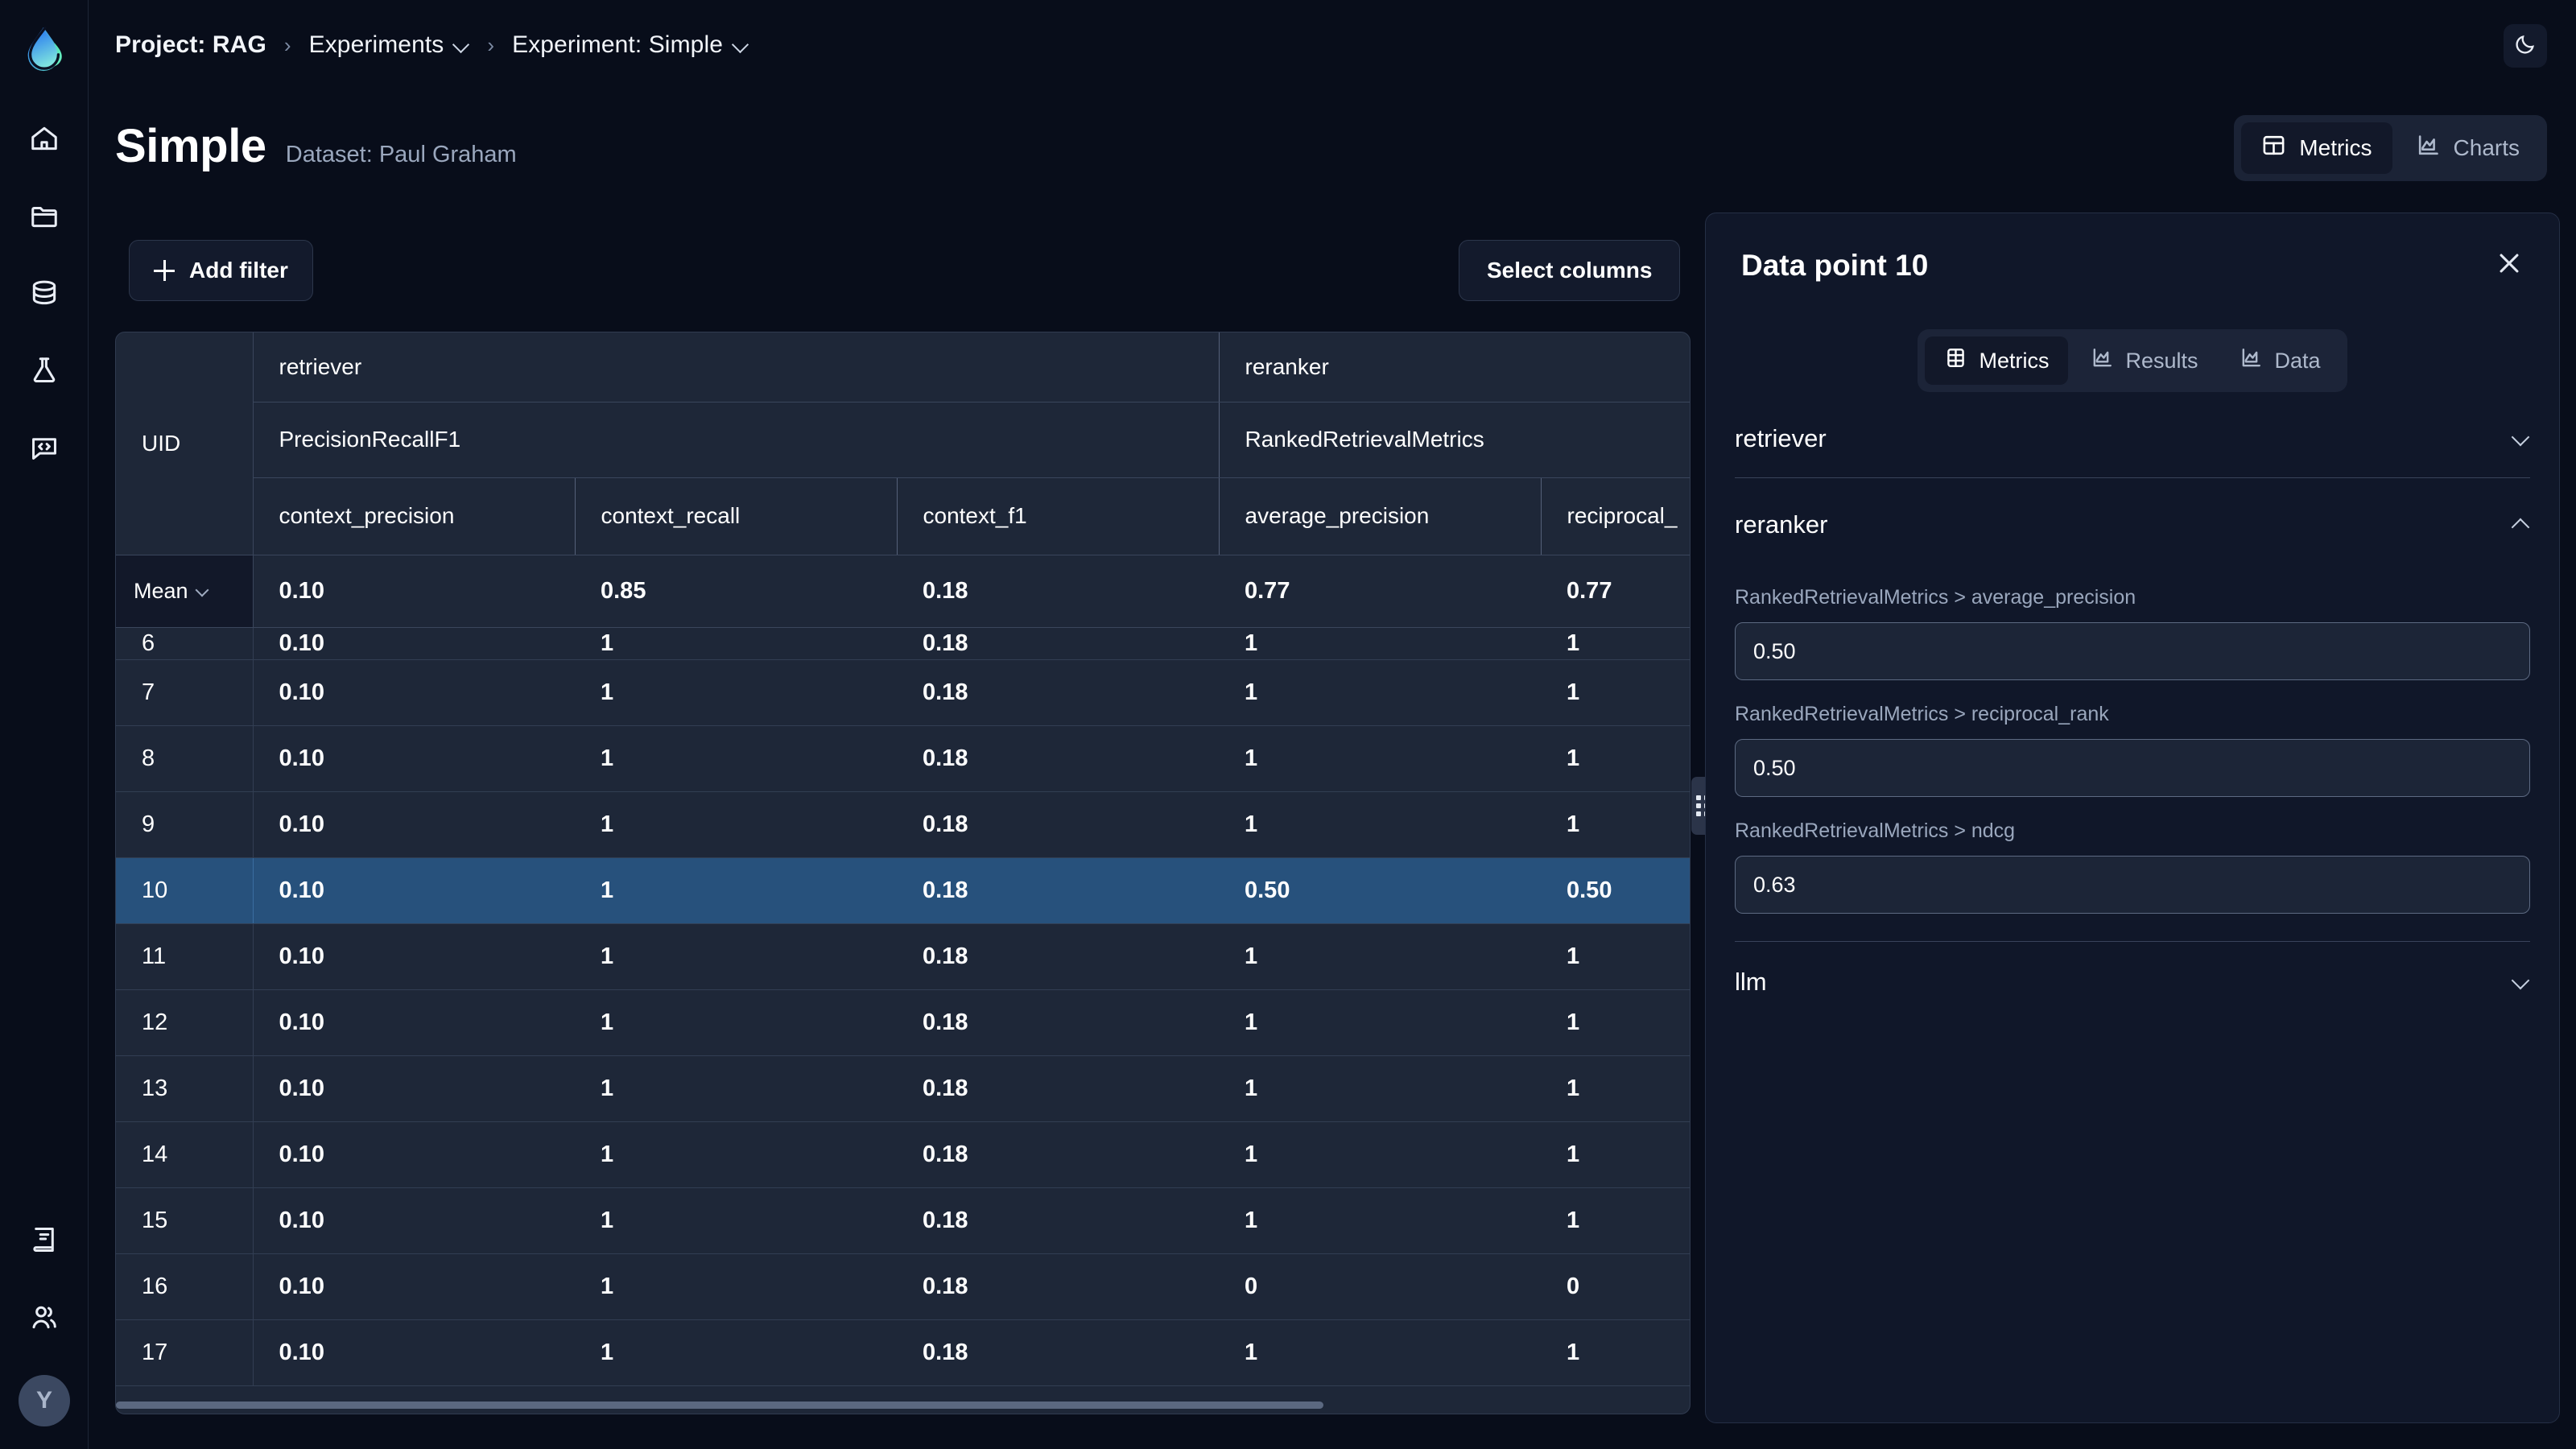 Image resolution: width=2576 pixels, height=1449 pixels. Describe the element at coordinates (44, 217) in the screenshot. I see `sidebar-item-projects` at that location.